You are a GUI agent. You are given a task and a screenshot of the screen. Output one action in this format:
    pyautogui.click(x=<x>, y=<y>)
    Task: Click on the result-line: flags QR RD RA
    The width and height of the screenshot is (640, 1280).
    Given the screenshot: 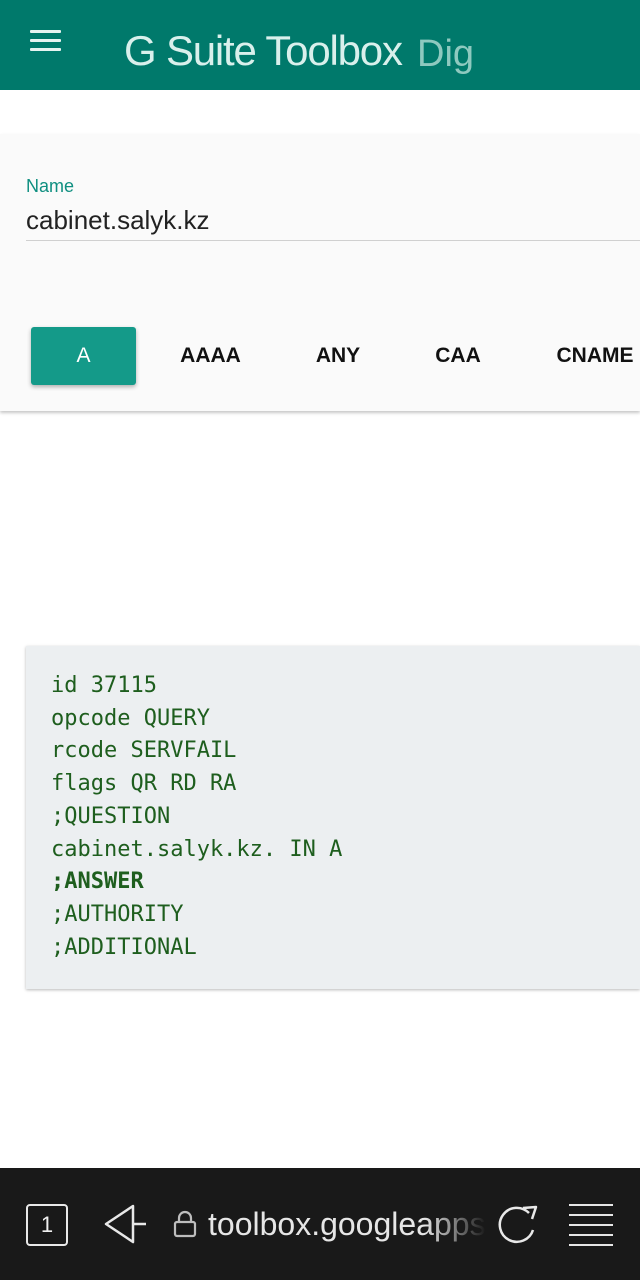 What is the action you would take?
    pyautogui.click(x=144, y=784)
    